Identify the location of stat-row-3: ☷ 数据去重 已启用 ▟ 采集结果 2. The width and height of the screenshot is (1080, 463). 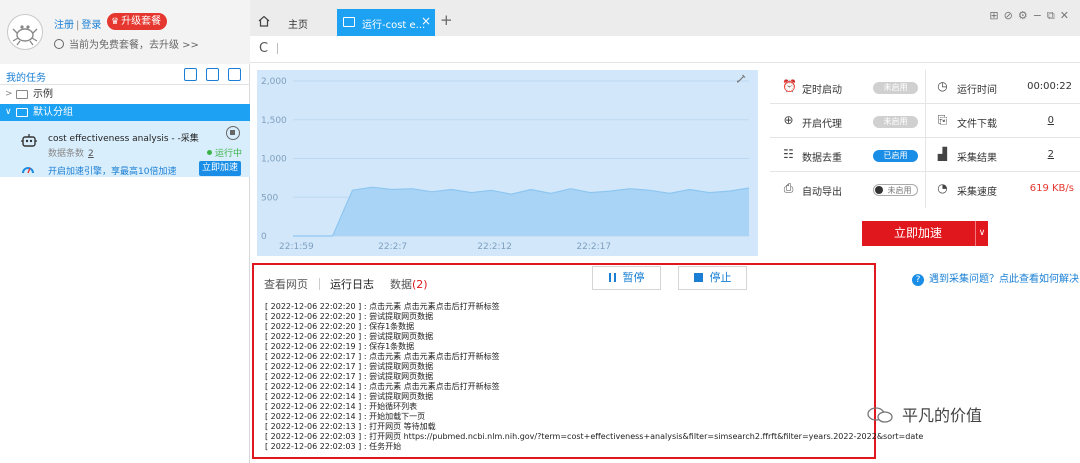
(925, 155).